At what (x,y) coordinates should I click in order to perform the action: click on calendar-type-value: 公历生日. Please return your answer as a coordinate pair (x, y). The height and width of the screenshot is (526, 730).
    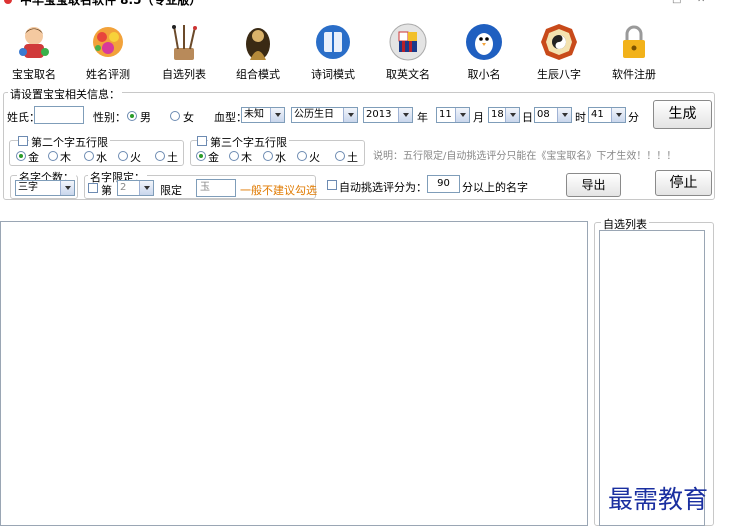
    Looking at the image, I should click on (314, 114).